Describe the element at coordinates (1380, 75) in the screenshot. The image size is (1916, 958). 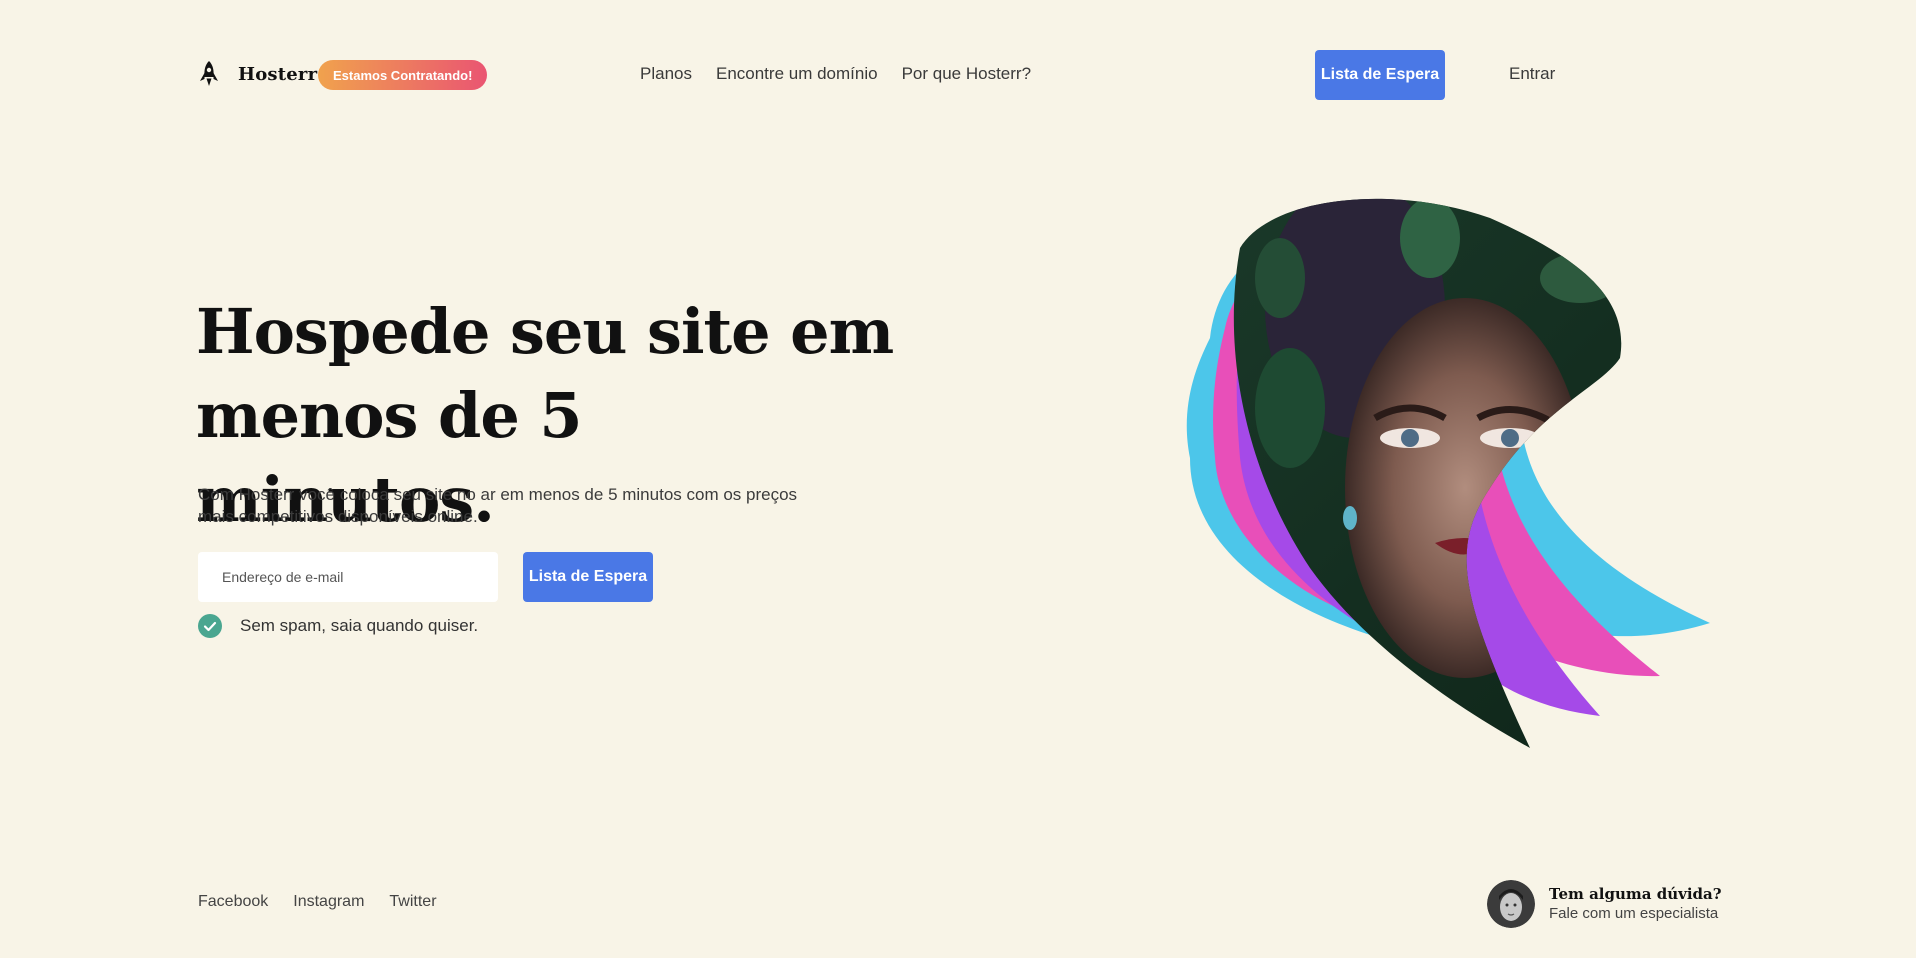
I see `header-waitlist-button: Lista de Espera` at that location.